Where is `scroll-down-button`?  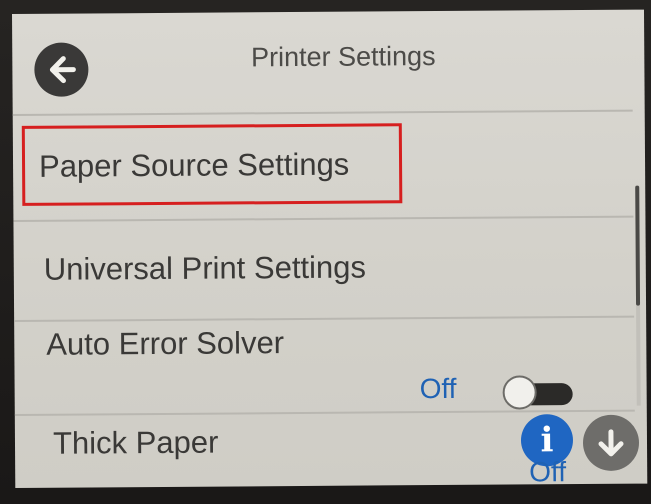
scroll-down-button is located at coordinates (611, 443).